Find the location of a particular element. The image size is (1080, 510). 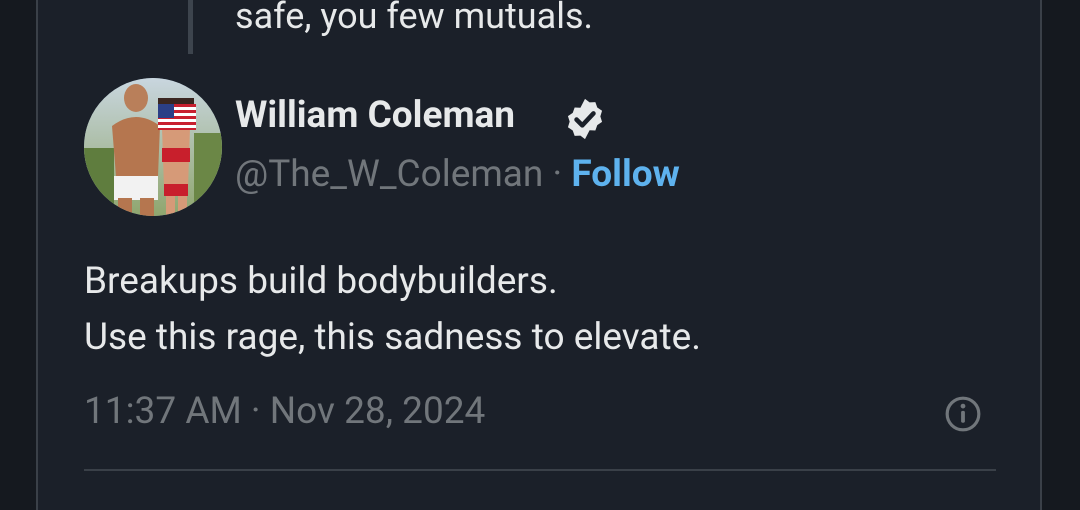

author-handle-row: @The_W_Coleman · Follow is located at coordinates (457, 175).